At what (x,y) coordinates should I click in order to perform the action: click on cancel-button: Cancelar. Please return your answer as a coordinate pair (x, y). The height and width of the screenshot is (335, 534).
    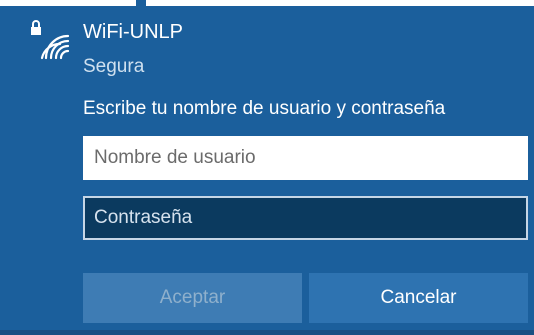
    Looking at the image, I should click on (418, 298).